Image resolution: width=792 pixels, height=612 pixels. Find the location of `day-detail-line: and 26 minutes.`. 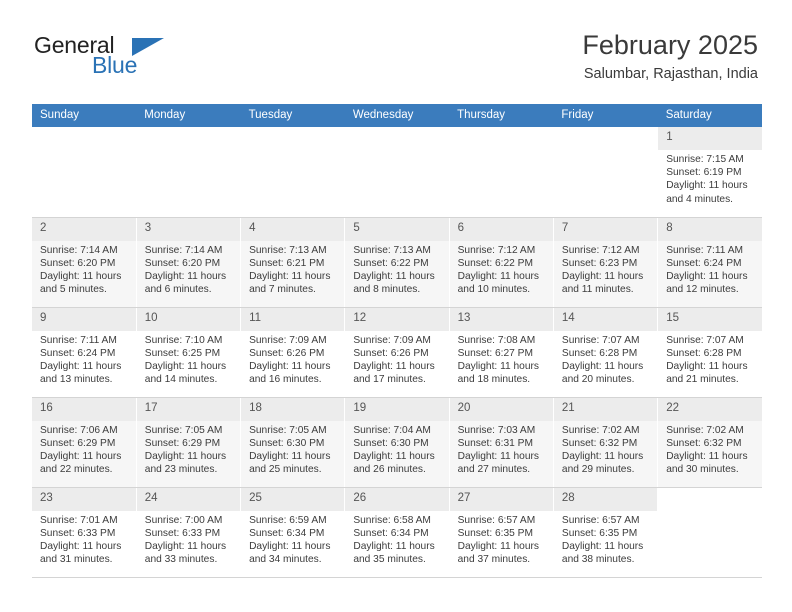

day-detail-line: and 26 minutes. is located at coordinates (389, 470).